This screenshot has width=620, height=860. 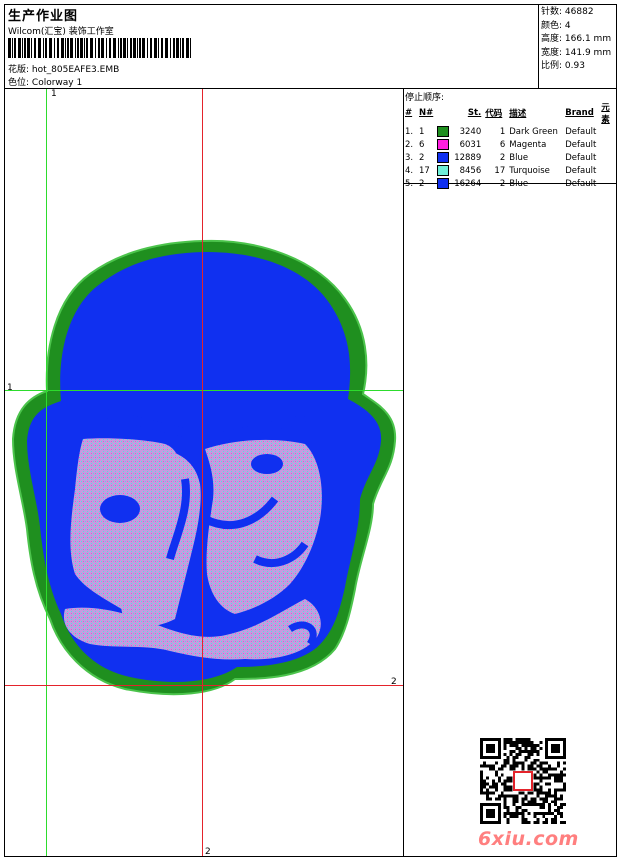 I want to click on barcode, so click(x=99, y=48).